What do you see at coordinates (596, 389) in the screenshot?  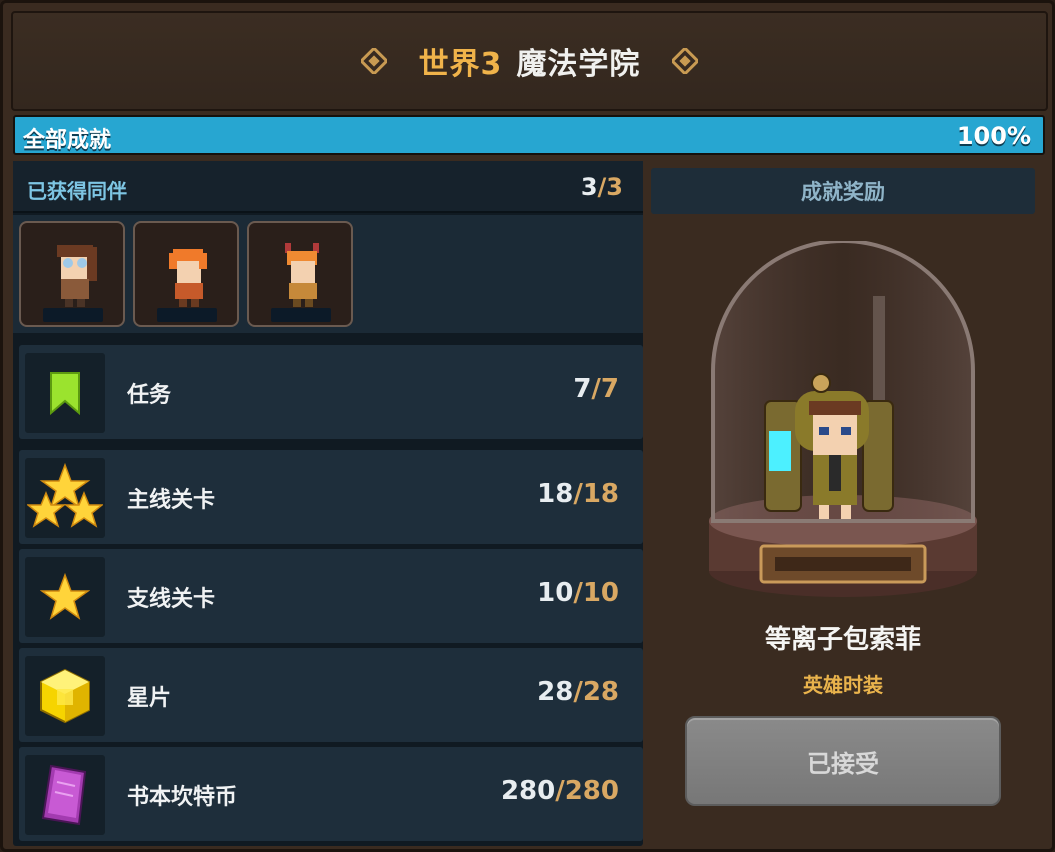 I see `achievement-count: 7/7` at bounding box center [596, 389].